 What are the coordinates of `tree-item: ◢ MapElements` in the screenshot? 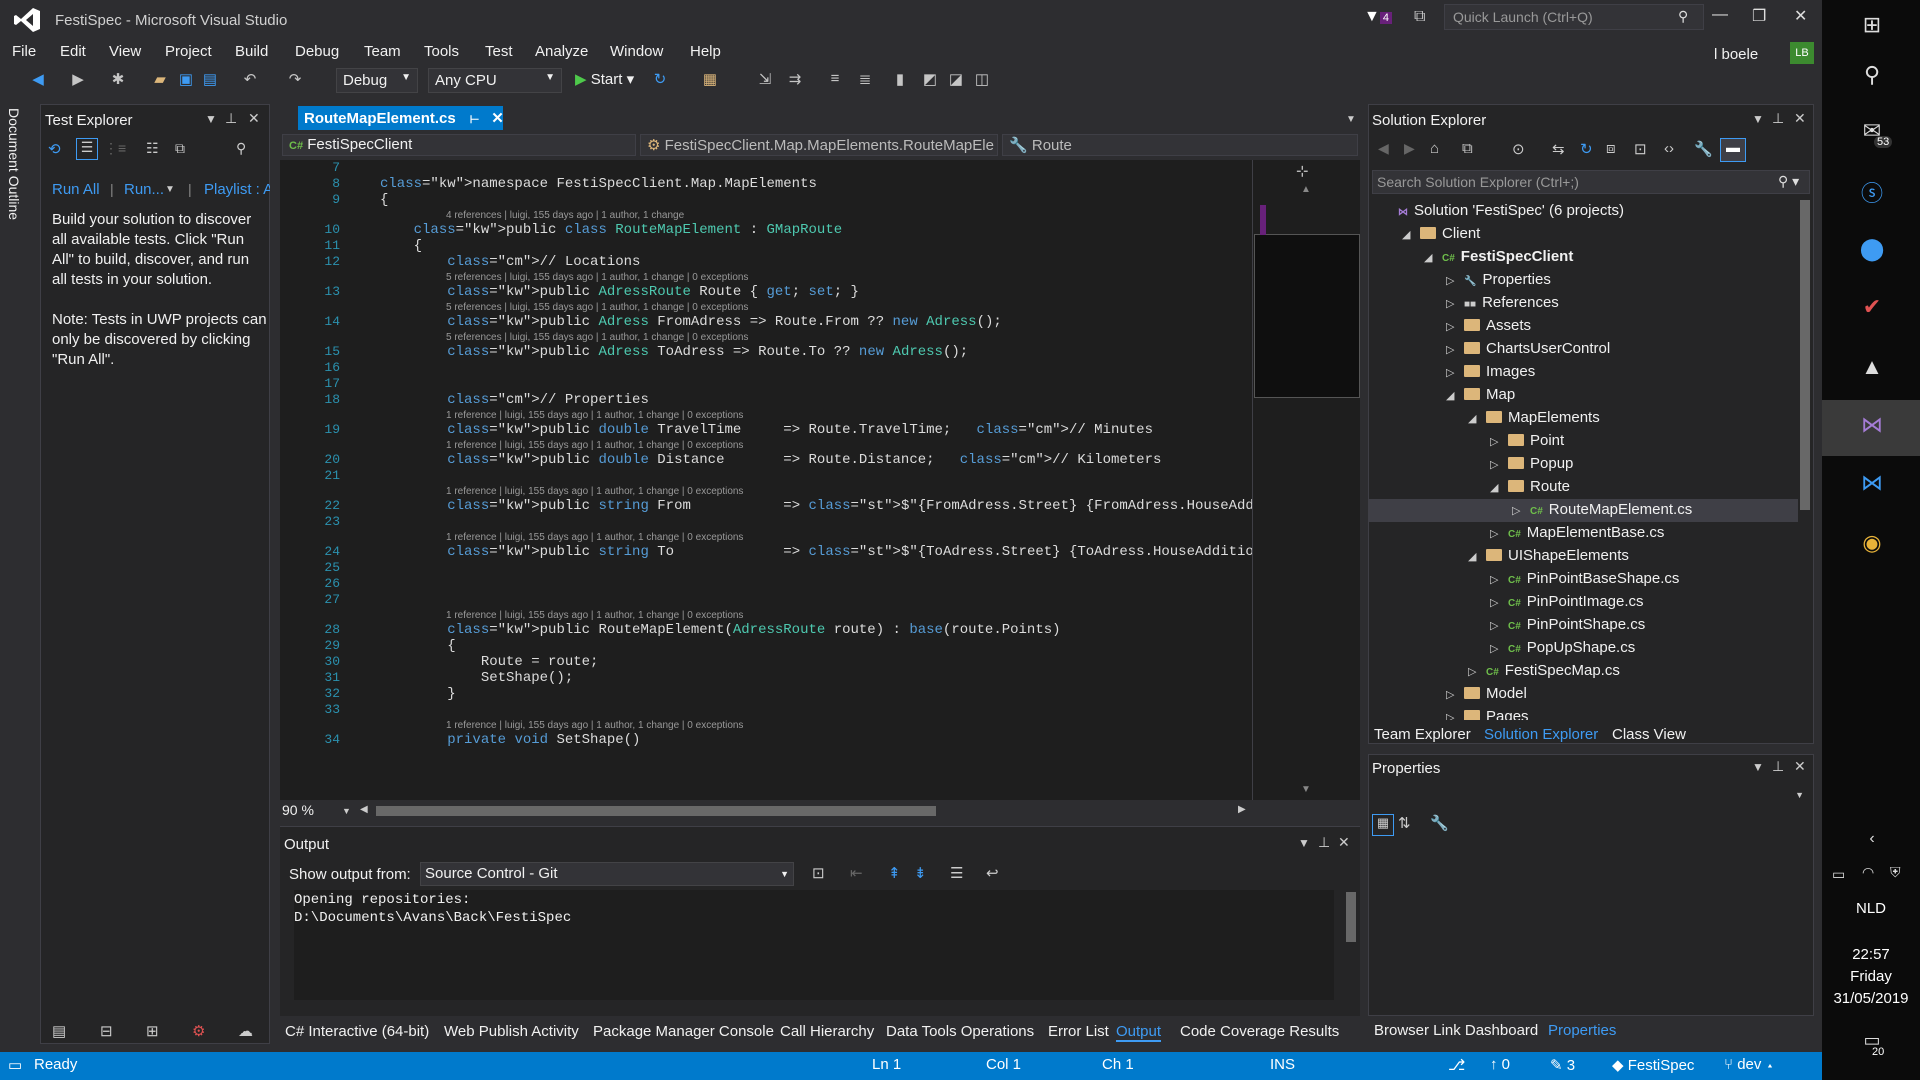 It's located at (1583, 418).